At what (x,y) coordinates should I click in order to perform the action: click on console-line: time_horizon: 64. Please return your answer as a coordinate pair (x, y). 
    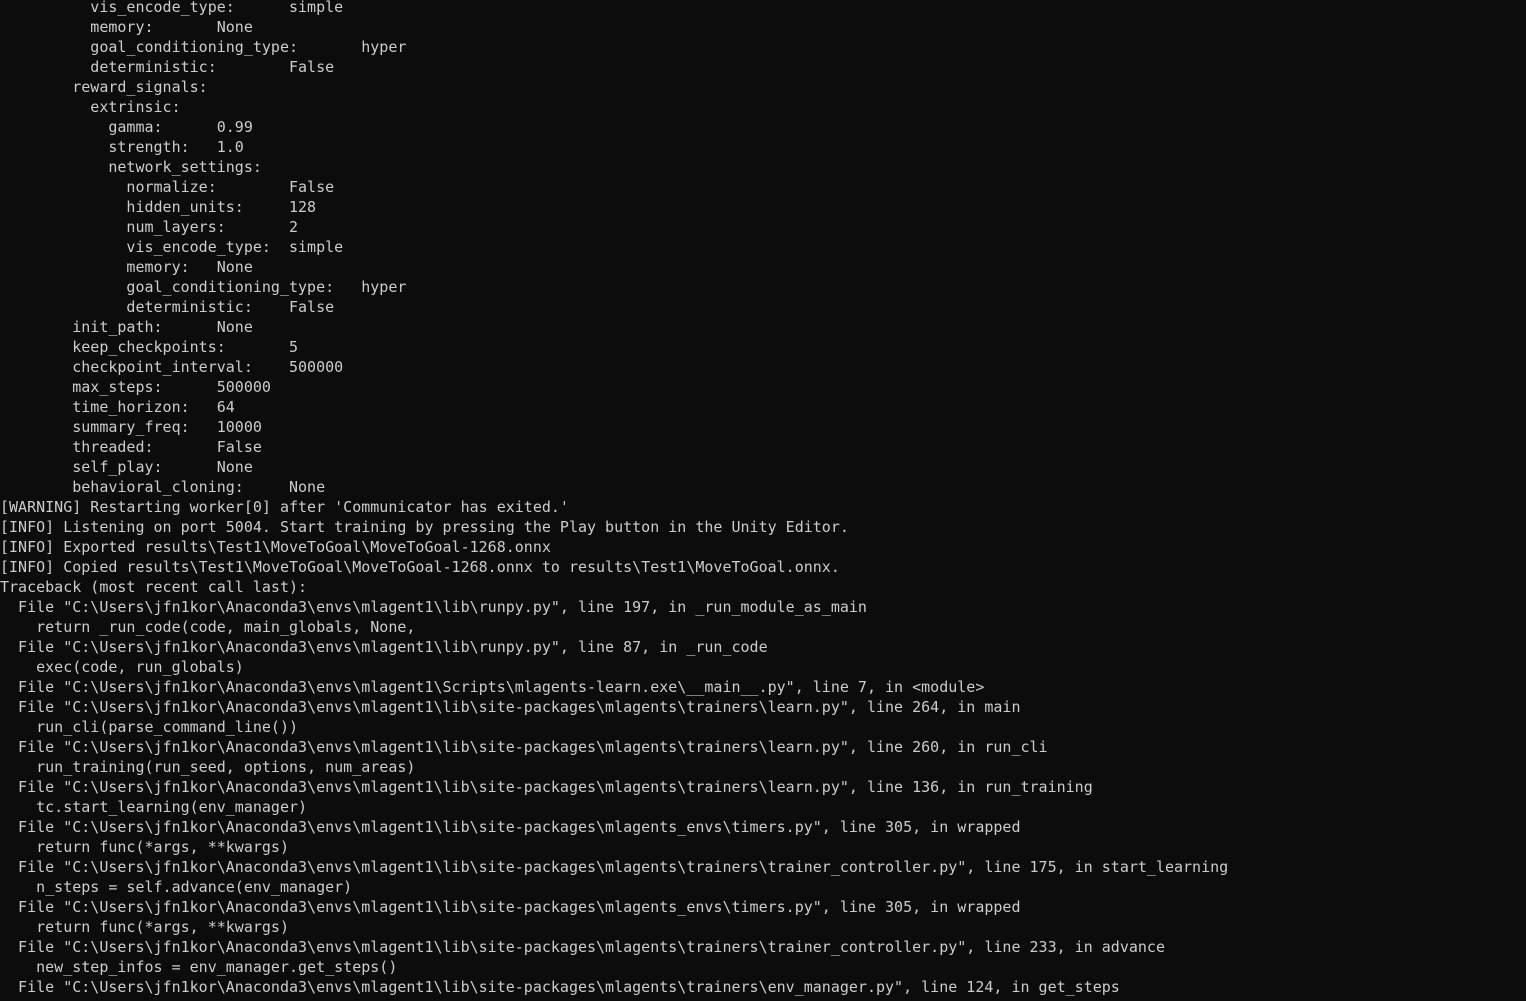
    Looking at the image, I should click on (117, 407).